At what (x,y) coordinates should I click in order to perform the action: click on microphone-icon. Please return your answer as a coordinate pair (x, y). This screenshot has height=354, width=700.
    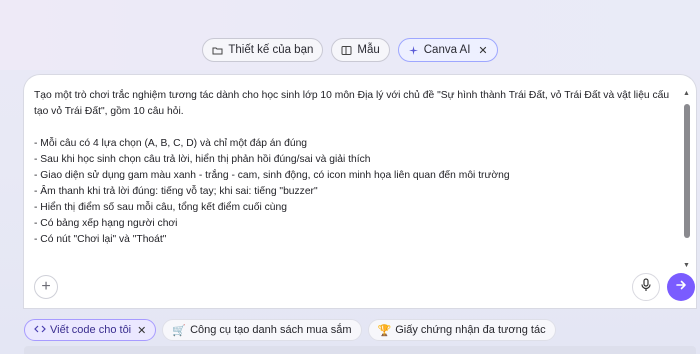
    Looking at the image, I should click on (646, 287).